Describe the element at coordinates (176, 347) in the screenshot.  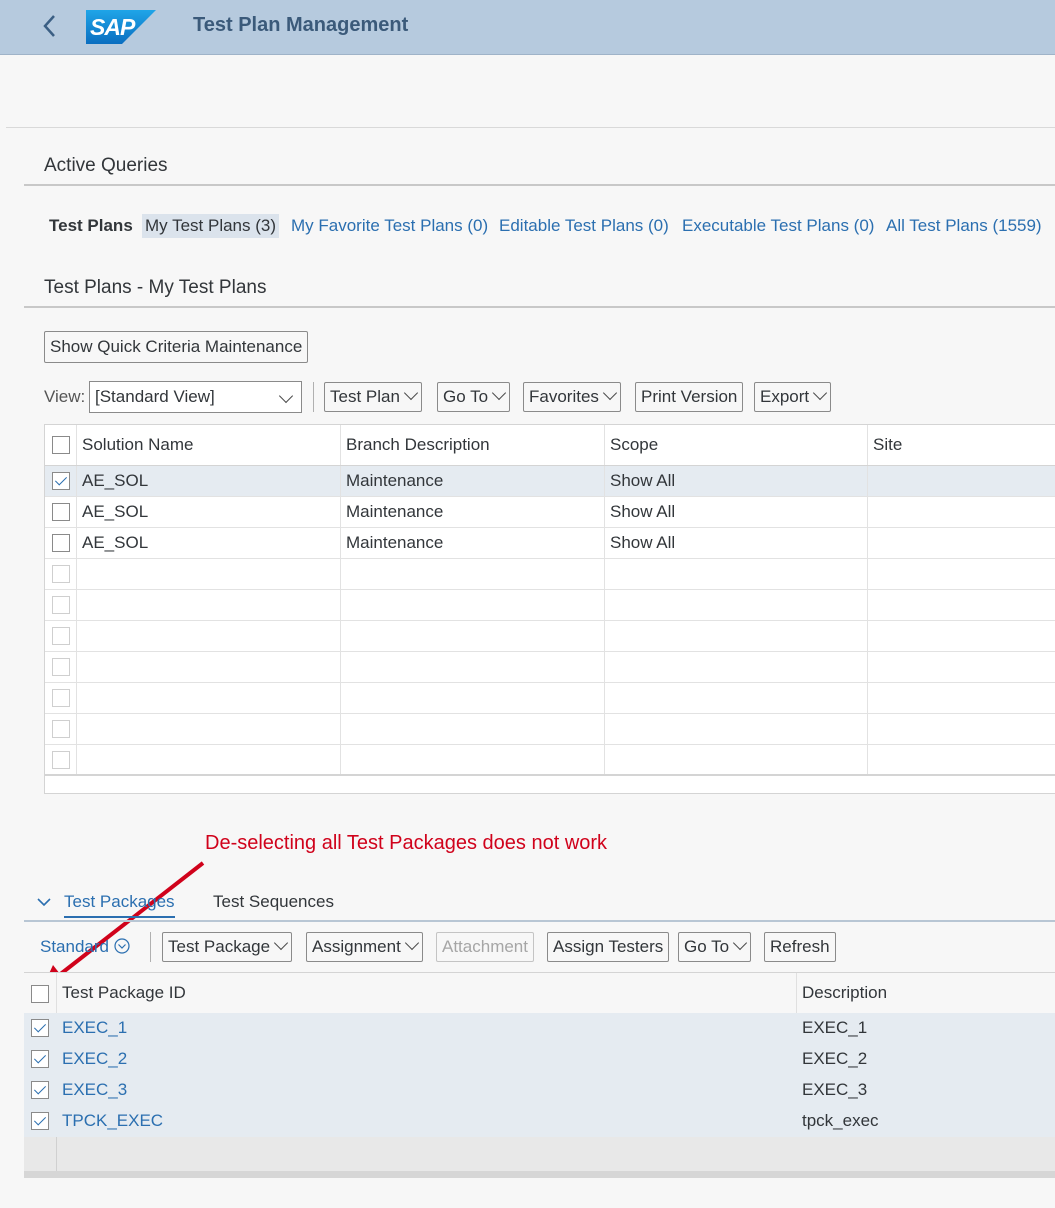
I see `show-quick-criteria-button: Show Quick Criteria Maintenance` at that location.